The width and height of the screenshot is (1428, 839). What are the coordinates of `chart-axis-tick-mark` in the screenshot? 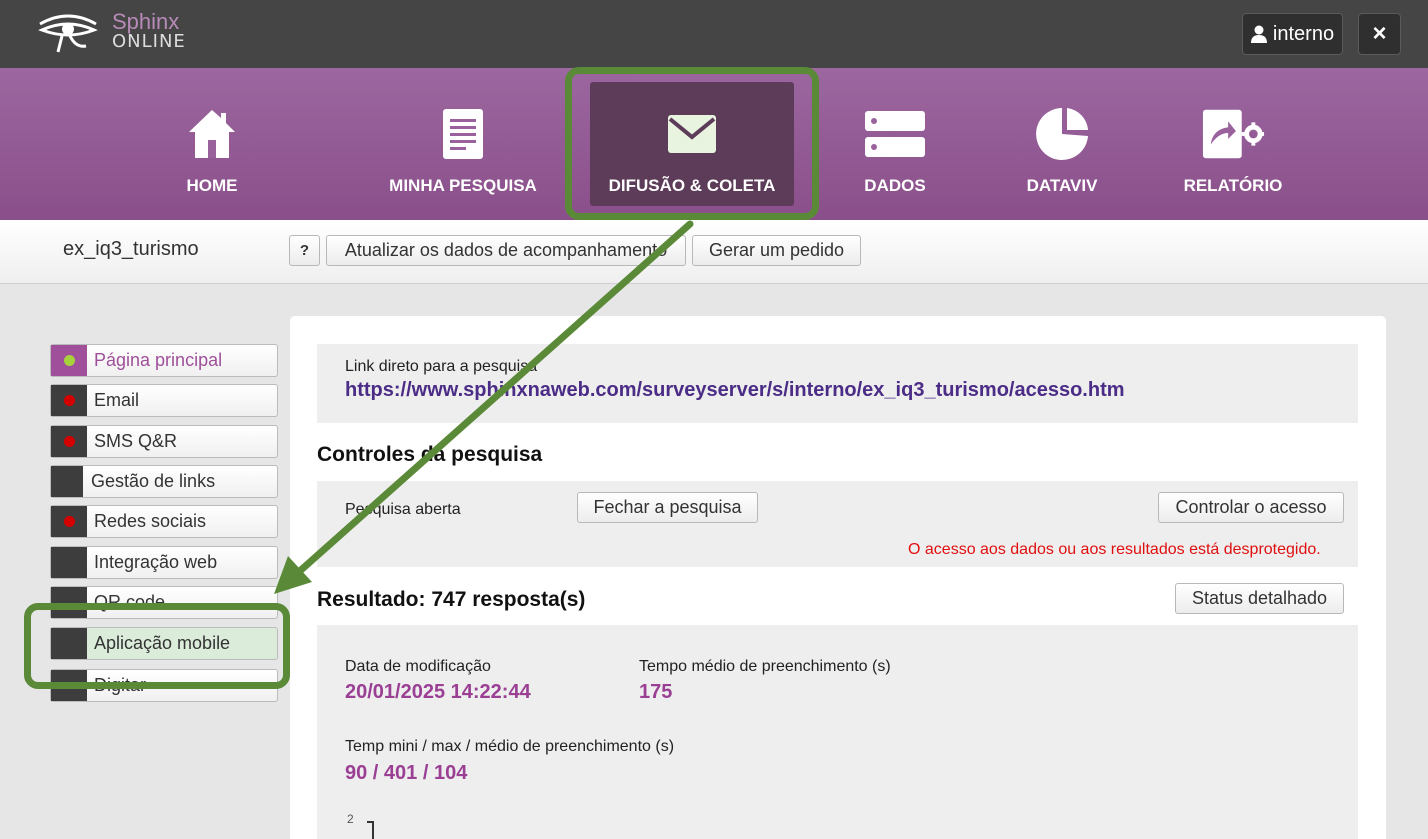 It's located at (370, 822).